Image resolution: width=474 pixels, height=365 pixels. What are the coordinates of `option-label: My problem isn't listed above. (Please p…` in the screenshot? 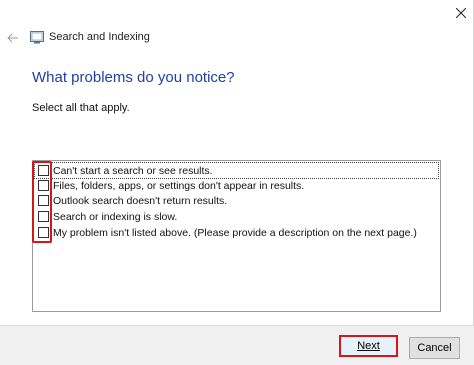 It's located at (235, 232).